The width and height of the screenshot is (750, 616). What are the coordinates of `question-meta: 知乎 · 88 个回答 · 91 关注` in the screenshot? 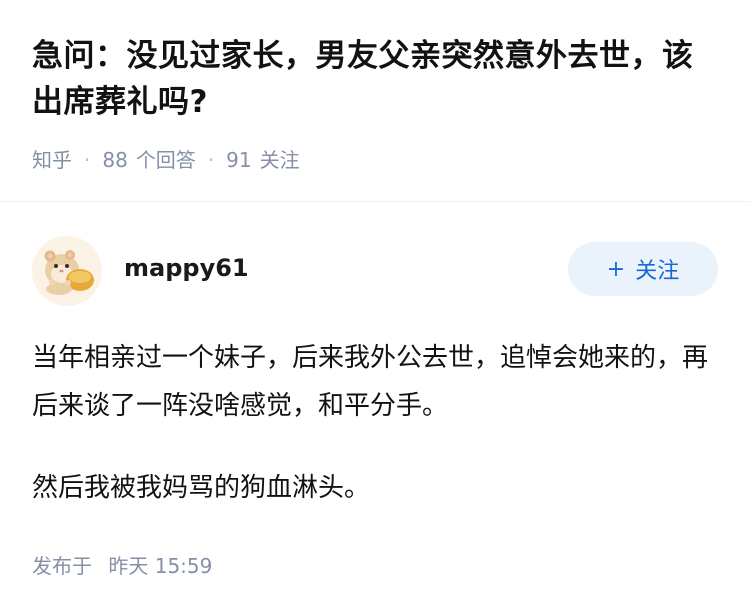 It's located at (166, 160).